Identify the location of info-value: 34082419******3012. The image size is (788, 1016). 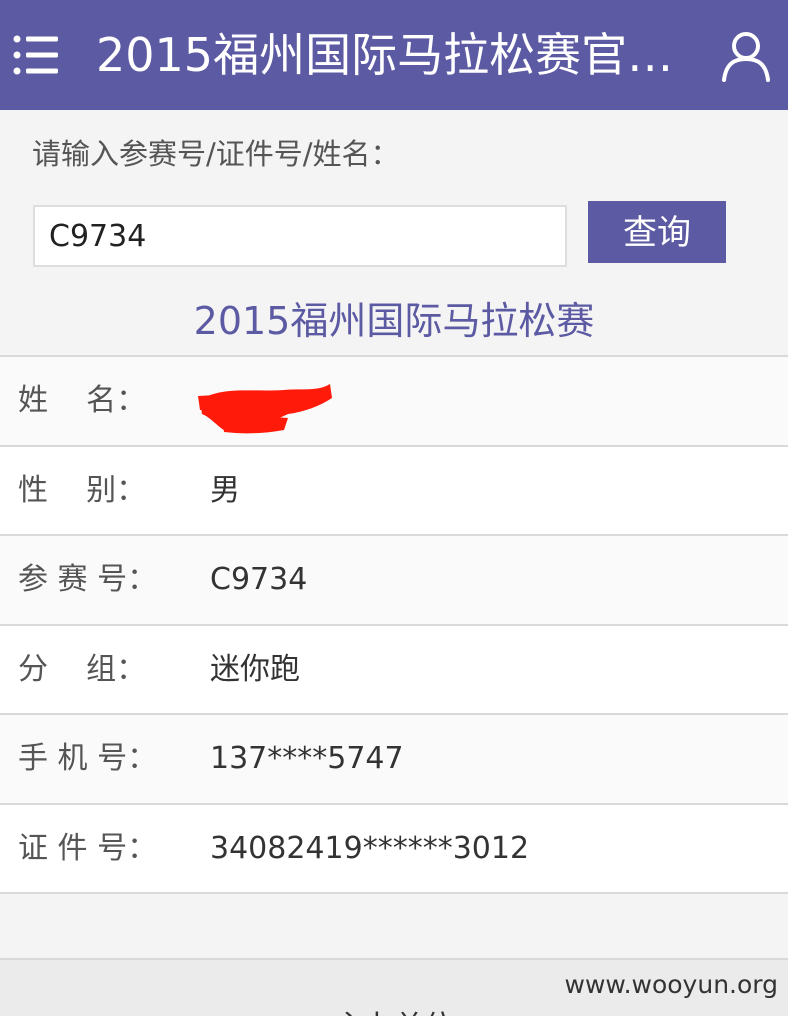
(370, 848).